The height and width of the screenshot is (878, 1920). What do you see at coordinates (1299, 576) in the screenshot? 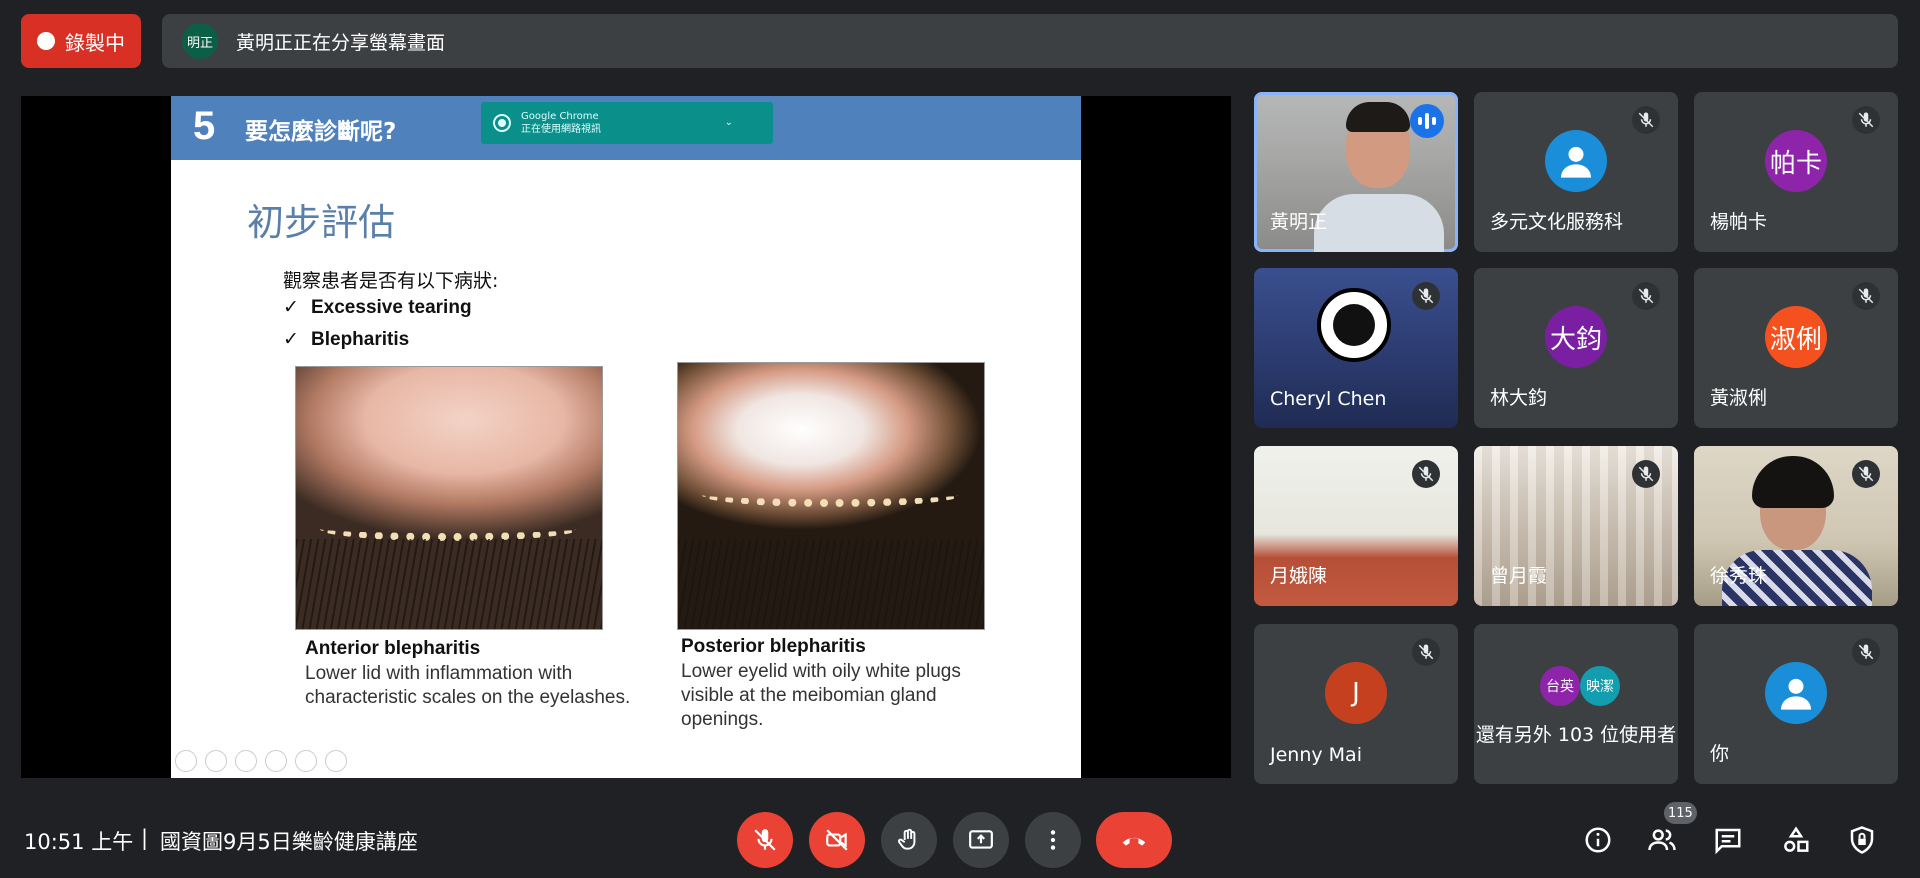
I see `participant-name: 月娥陳` at bounding box center [1299, 576].